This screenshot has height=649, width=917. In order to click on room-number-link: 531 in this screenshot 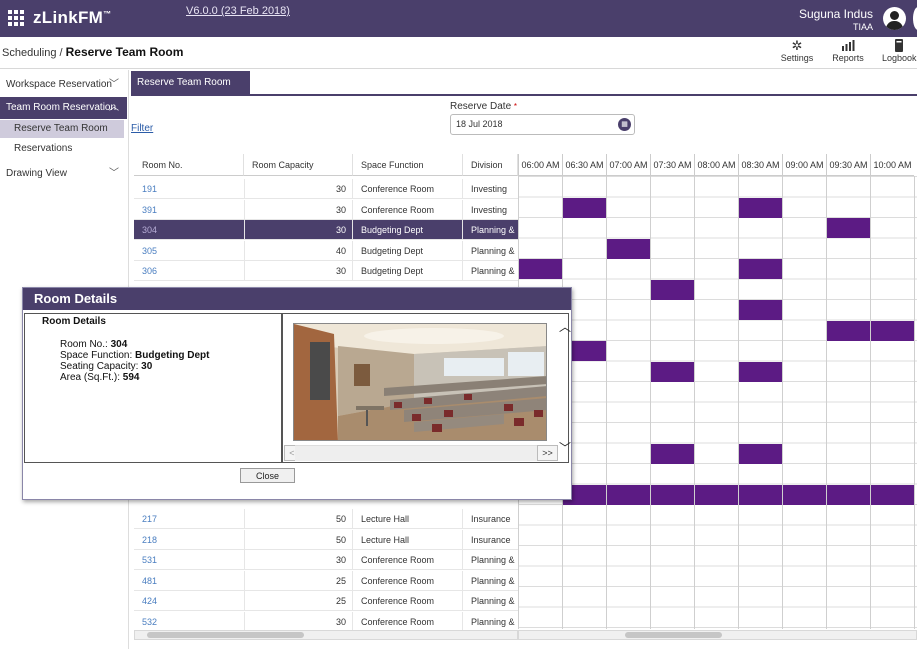, I will do `click(189, 560)`.